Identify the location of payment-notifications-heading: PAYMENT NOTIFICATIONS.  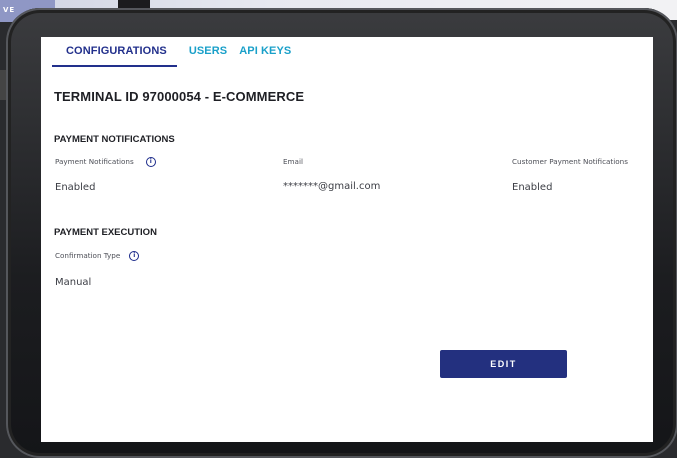
(114, 139).